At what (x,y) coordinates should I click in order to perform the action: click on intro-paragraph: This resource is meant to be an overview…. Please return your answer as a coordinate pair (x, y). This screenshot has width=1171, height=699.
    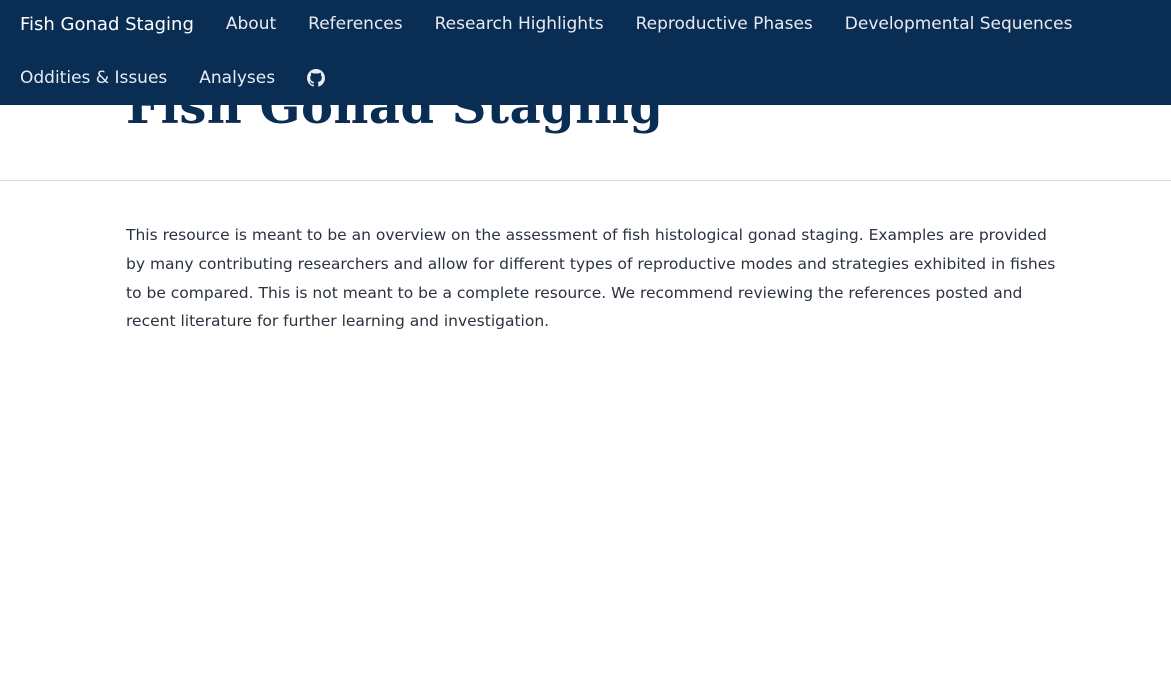
    Looking at the image, I should click on (591, 278).